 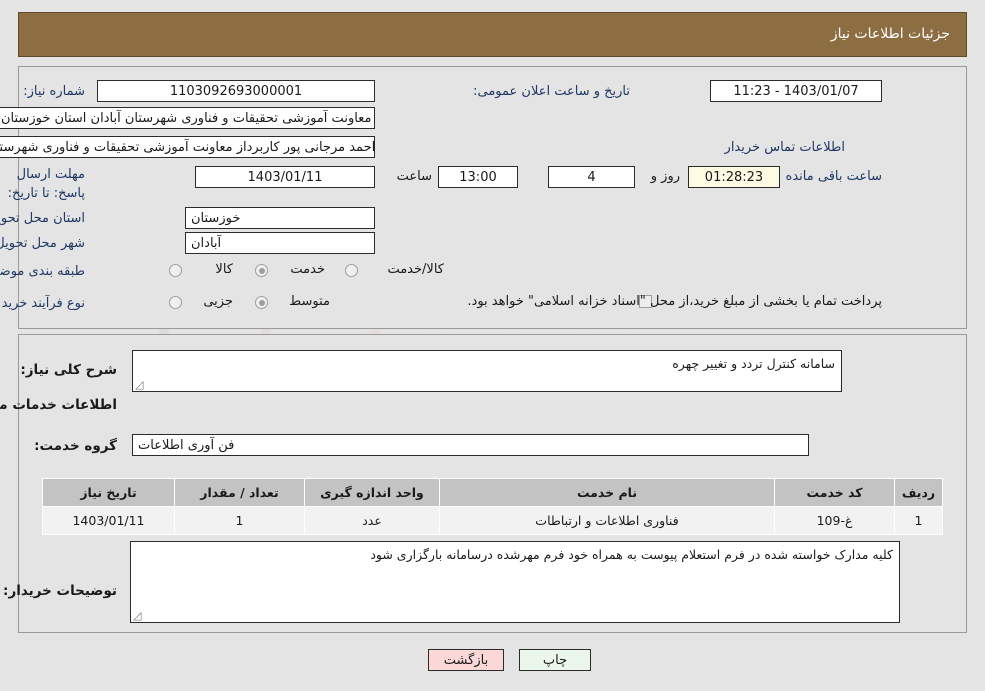 I want to click on radio-category-kala-label: کالا, so click(x=224, y=269).